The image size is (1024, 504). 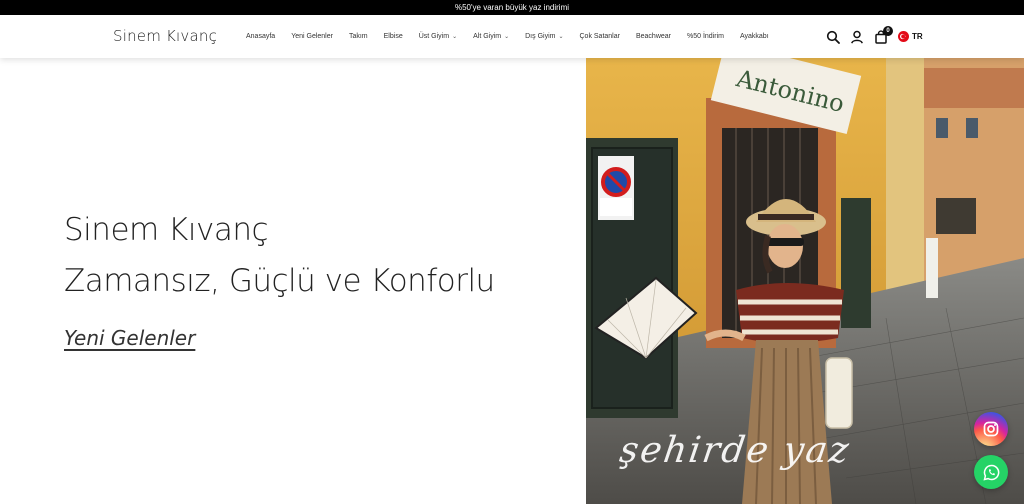 What do you see at coordinates (166, 230) in the screenshot?
I see `hero-title: Sinem Kıvanç` at bounding box center [166, 230].